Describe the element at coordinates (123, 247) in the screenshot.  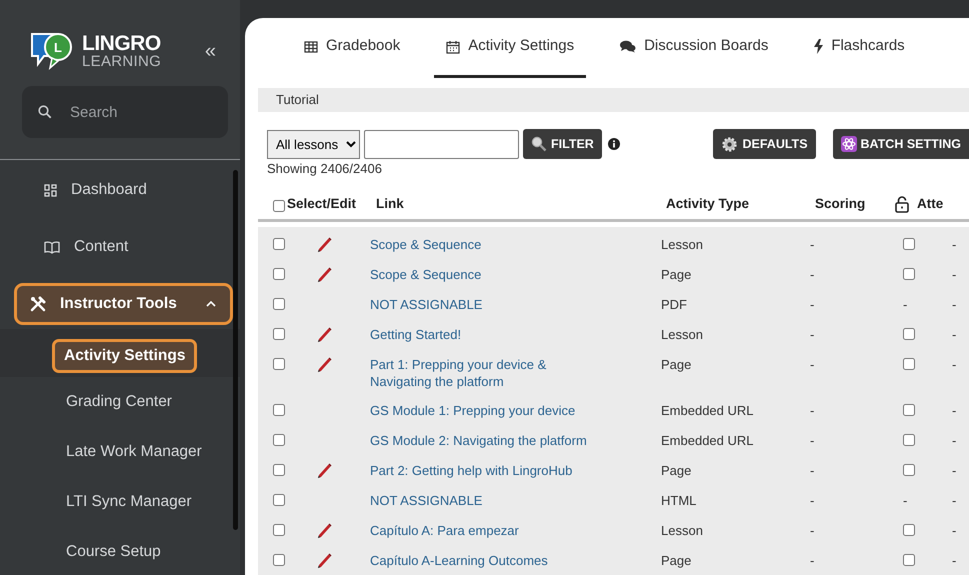
I see `sidebar-item: Content` at that location.